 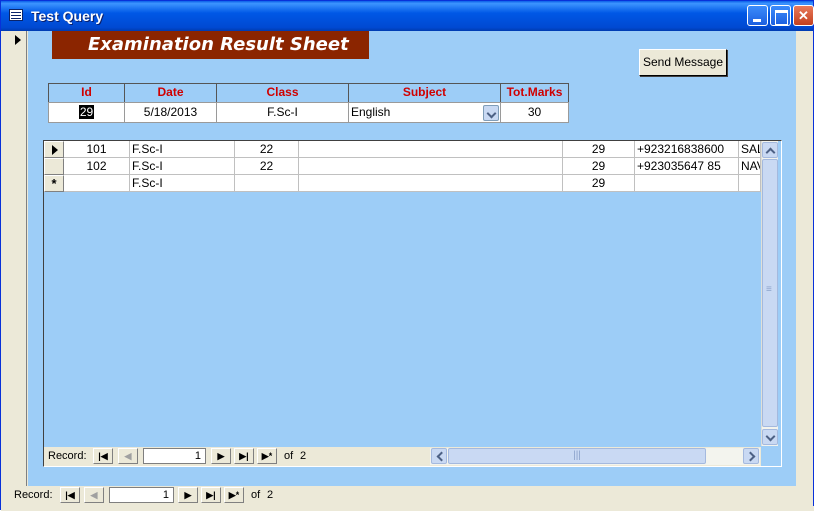 I want to click on header-id: Id, so click(x=86, y=92).